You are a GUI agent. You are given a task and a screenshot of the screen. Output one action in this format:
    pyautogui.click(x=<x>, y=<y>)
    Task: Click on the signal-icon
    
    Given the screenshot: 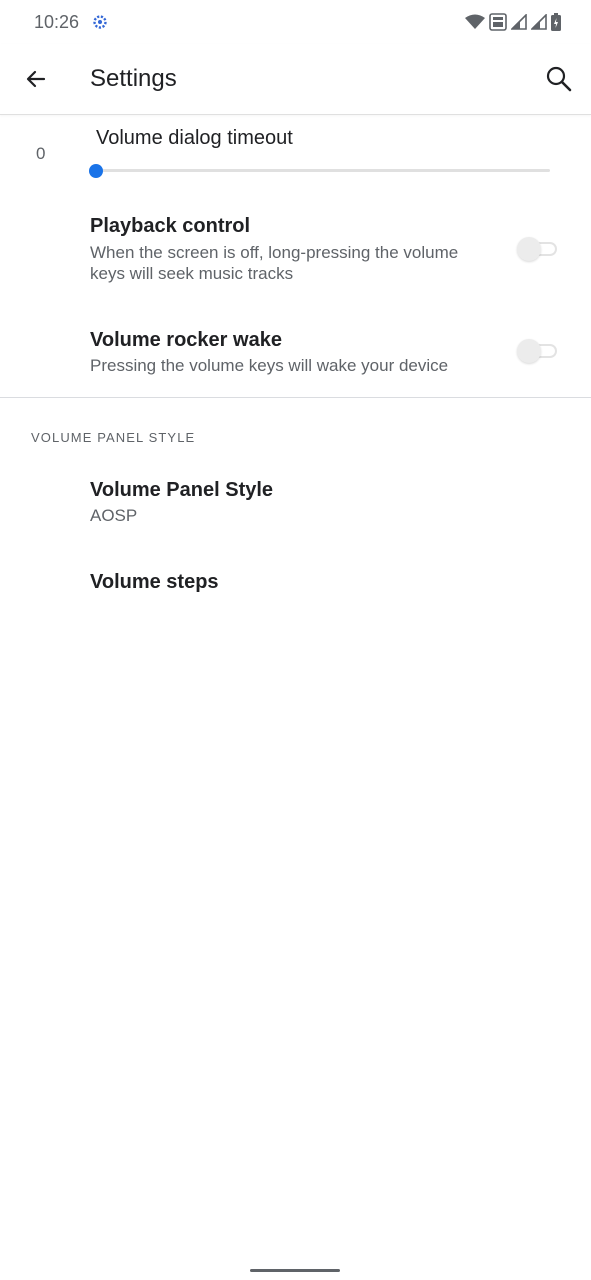 What is the action you would take?
    pyautogui.click(x=519, y=22)
    